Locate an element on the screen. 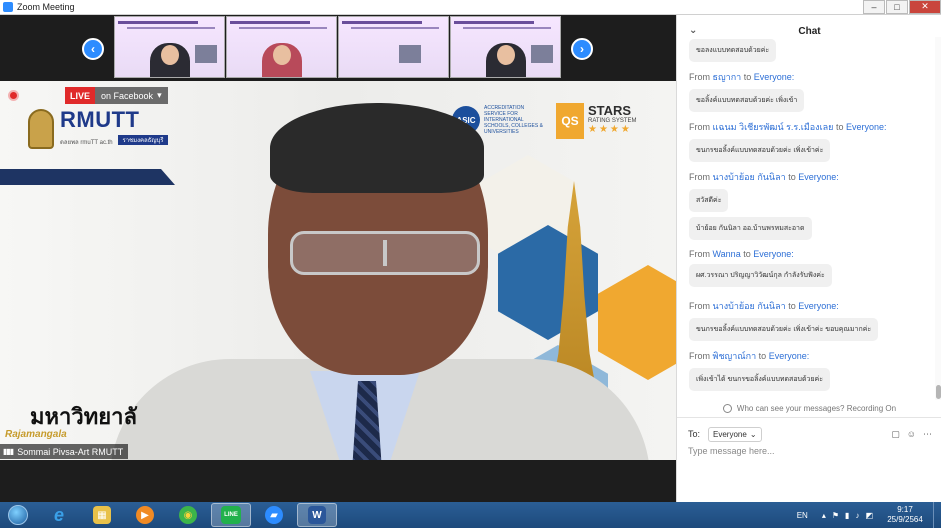 The width and height of the screenshot is (941, 528). message-bubble: บ้าย้อย กันนิลา ออ.บ้านพรหมสะอาด is located at coordinates (750, 228).